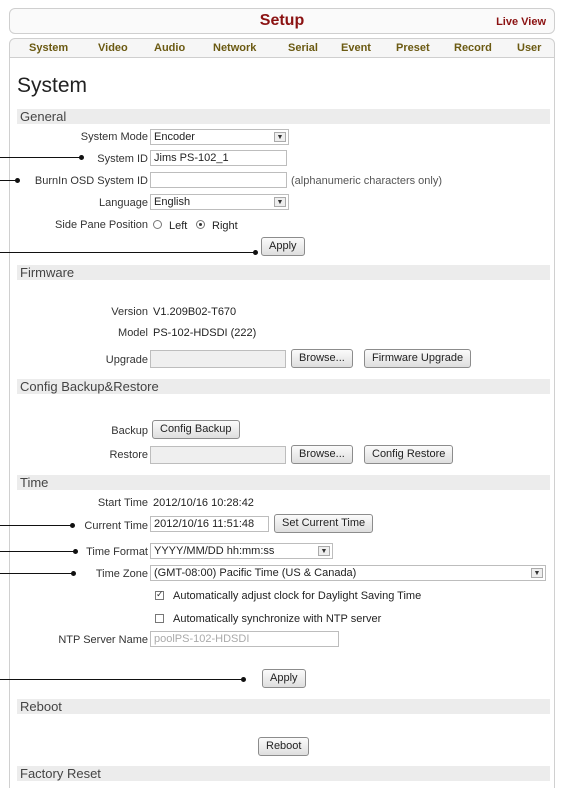  Describe the element at coordinates (157, 224) in the screenshot. I see `side-pane-left-radio` at that location.